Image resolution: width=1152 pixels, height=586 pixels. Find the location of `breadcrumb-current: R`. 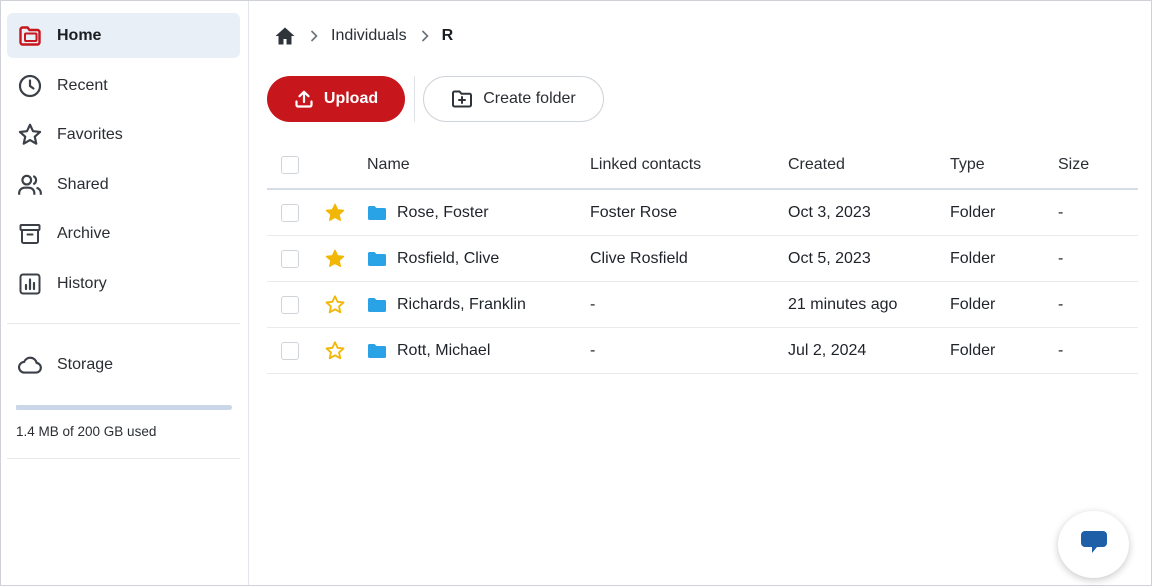

breadcrumb-current: R is located at coordinates (447, 35).